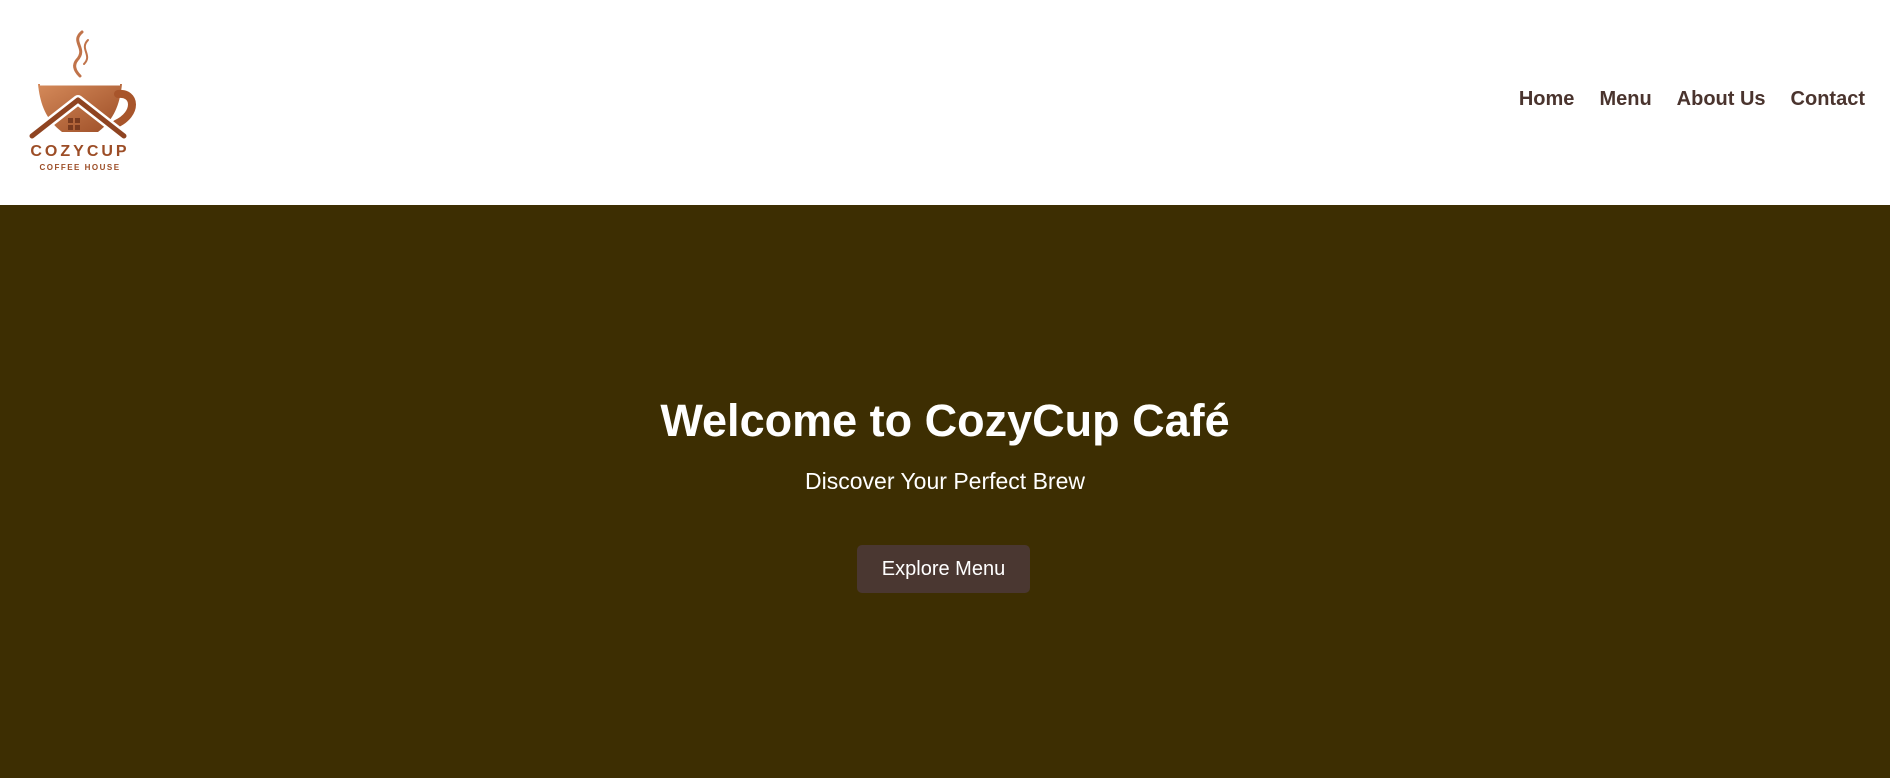  I want to click on coffee-cup-house-icon: COZYCUP COFFEE HOUSE, so click(82, 101).